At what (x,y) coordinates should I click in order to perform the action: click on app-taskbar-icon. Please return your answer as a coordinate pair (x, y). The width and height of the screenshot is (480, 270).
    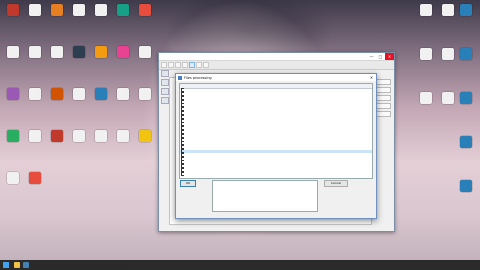
    Looking at the image, I should click on (26, 265).